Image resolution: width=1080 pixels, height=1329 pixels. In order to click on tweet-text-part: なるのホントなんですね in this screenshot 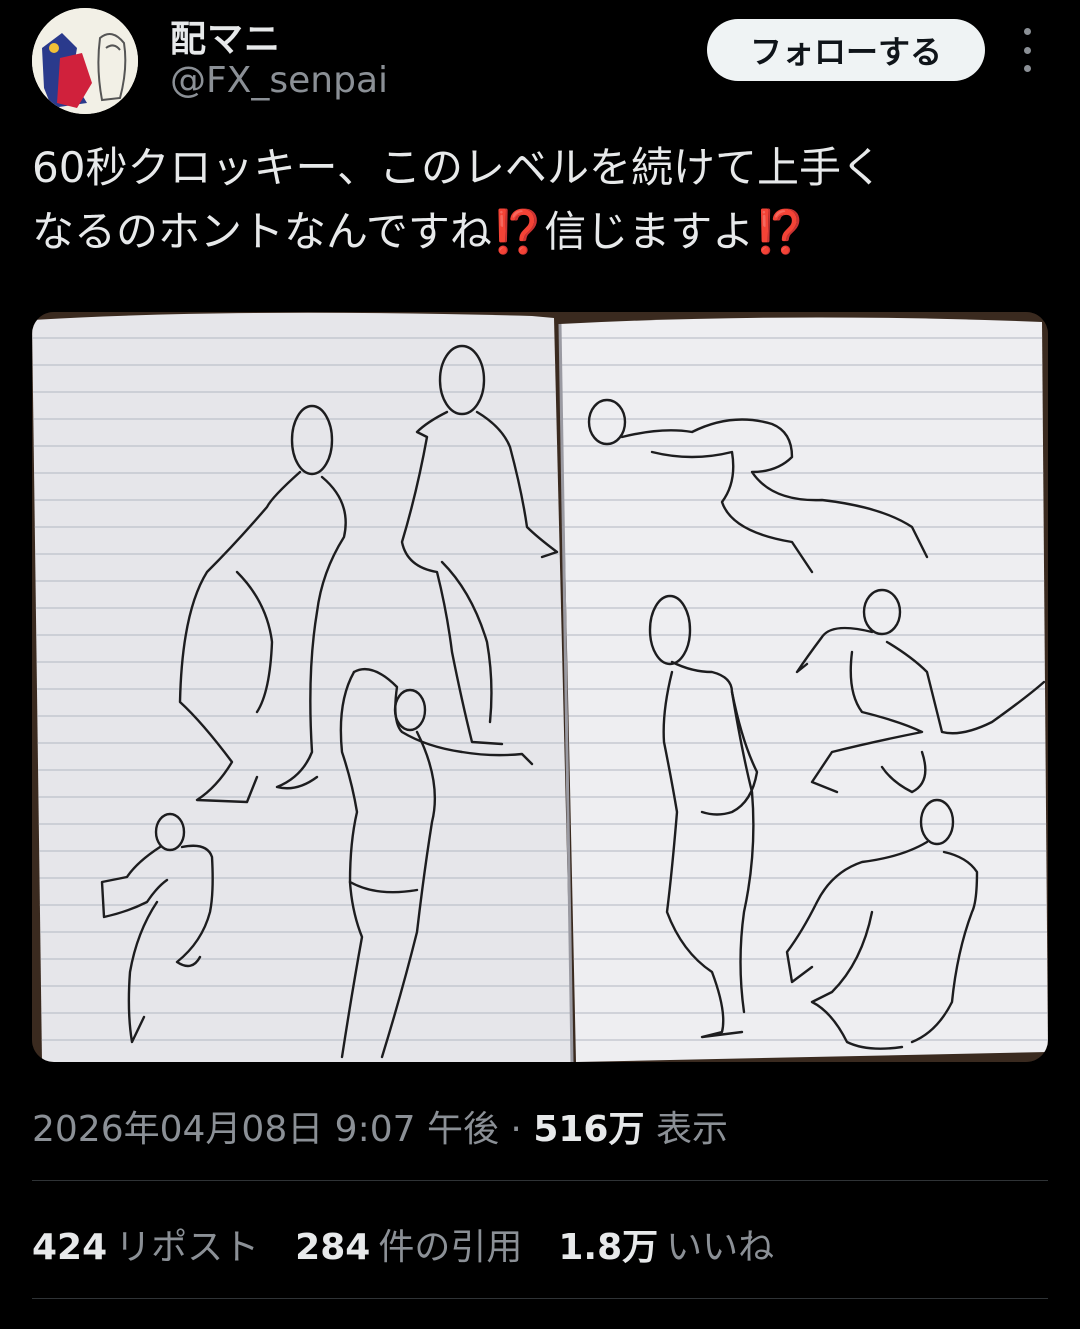, I will do `click(262, 231)`.